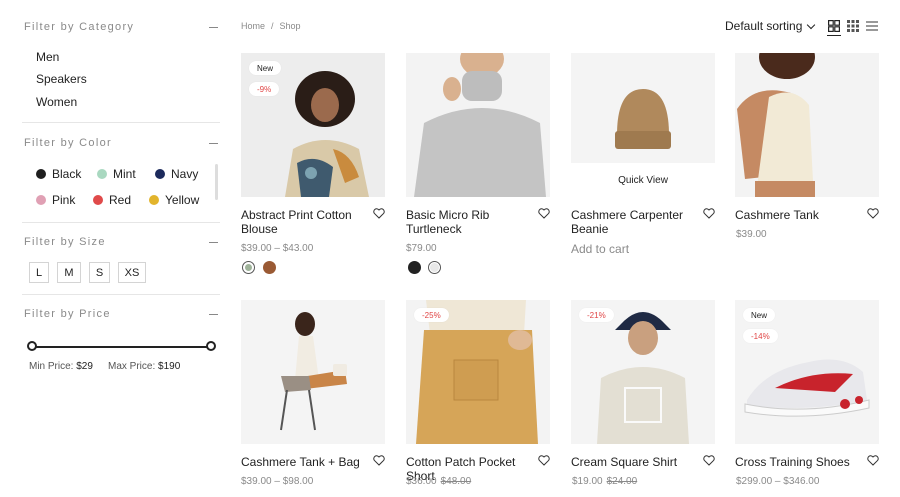 This screenshot has height=497, width=900. I want to click on price-slider-min-handle, so click(32, 346).